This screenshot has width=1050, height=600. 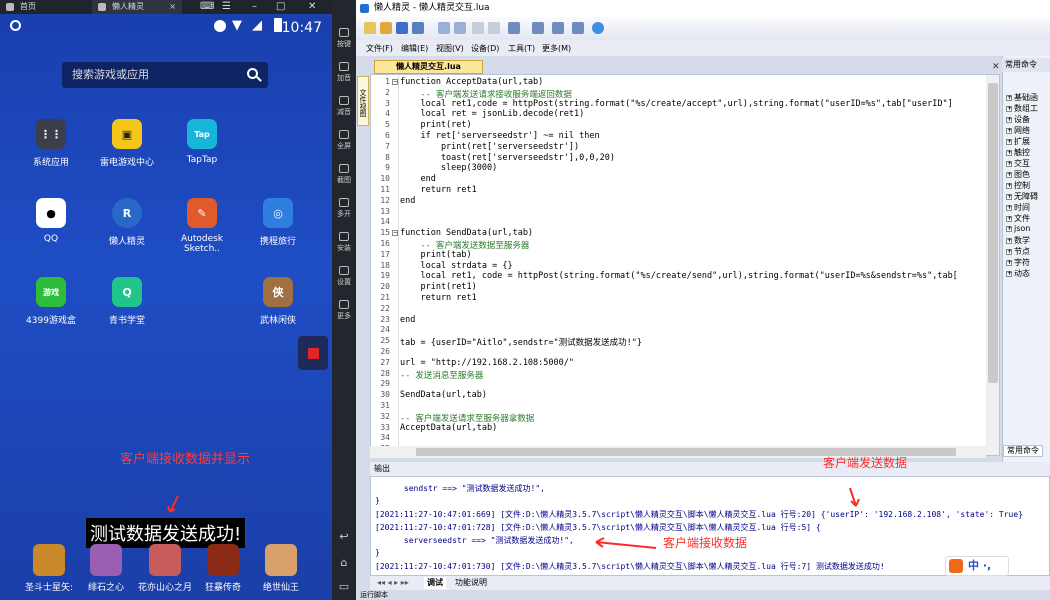 What do you see at coordinates (254, 7) in the screenshot?
I see `minimize-icon: –` at bounding box center [254, 7].